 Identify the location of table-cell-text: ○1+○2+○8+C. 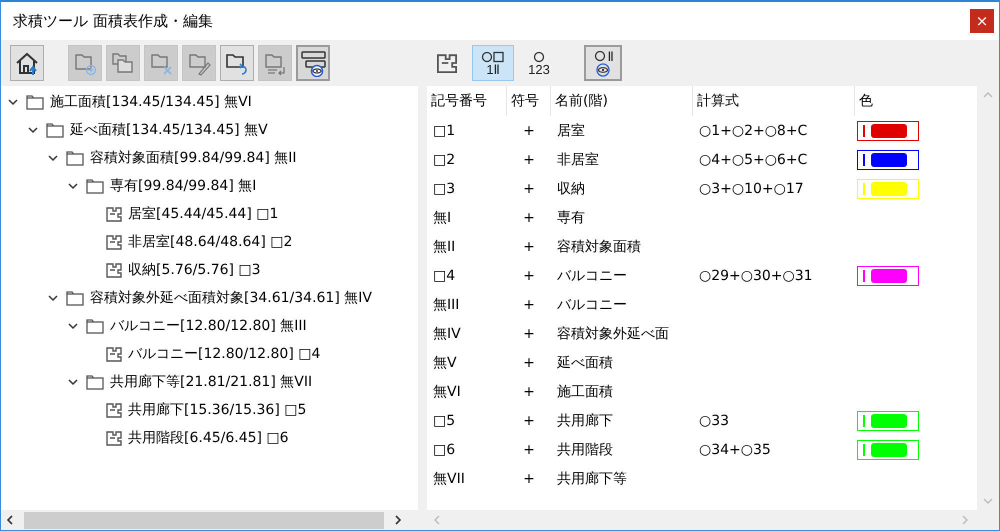
(753, 131).